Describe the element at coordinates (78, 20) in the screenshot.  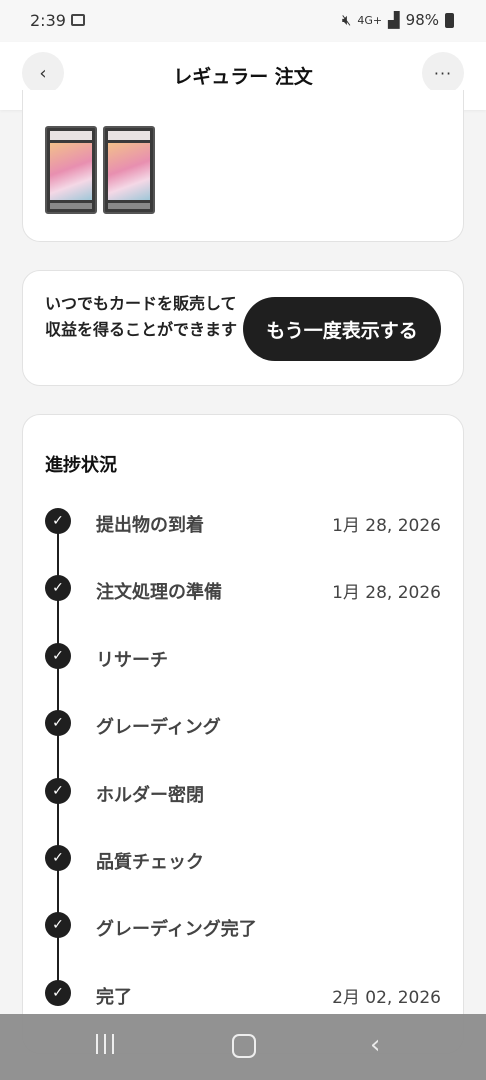
I see `gallery-icon` at that location.